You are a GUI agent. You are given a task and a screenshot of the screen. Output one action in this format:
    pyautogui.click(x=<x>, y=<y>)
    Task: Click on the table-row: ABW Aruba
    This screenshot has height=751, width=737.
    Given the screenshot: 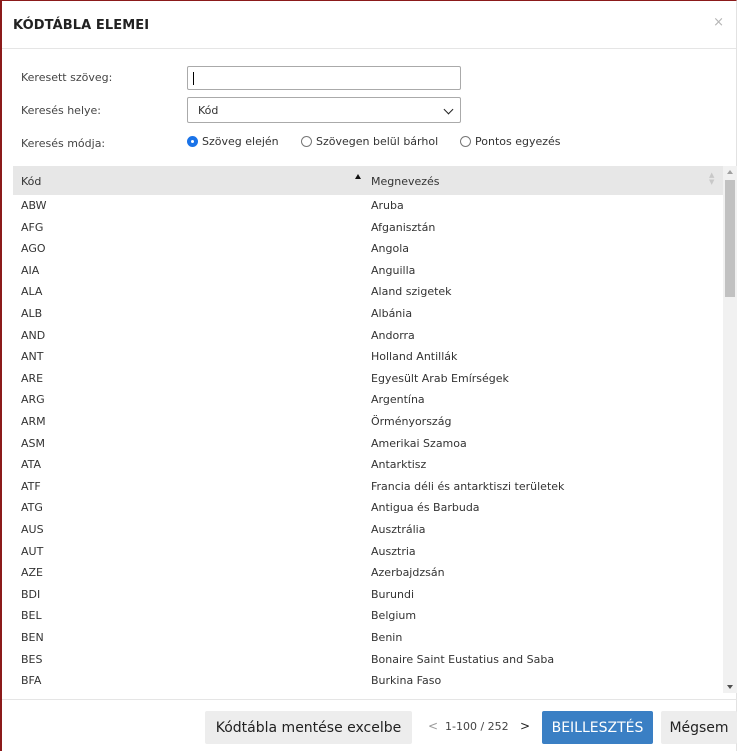 What is the action you would take?
    pyautogui.click(x=368, y=206)
    